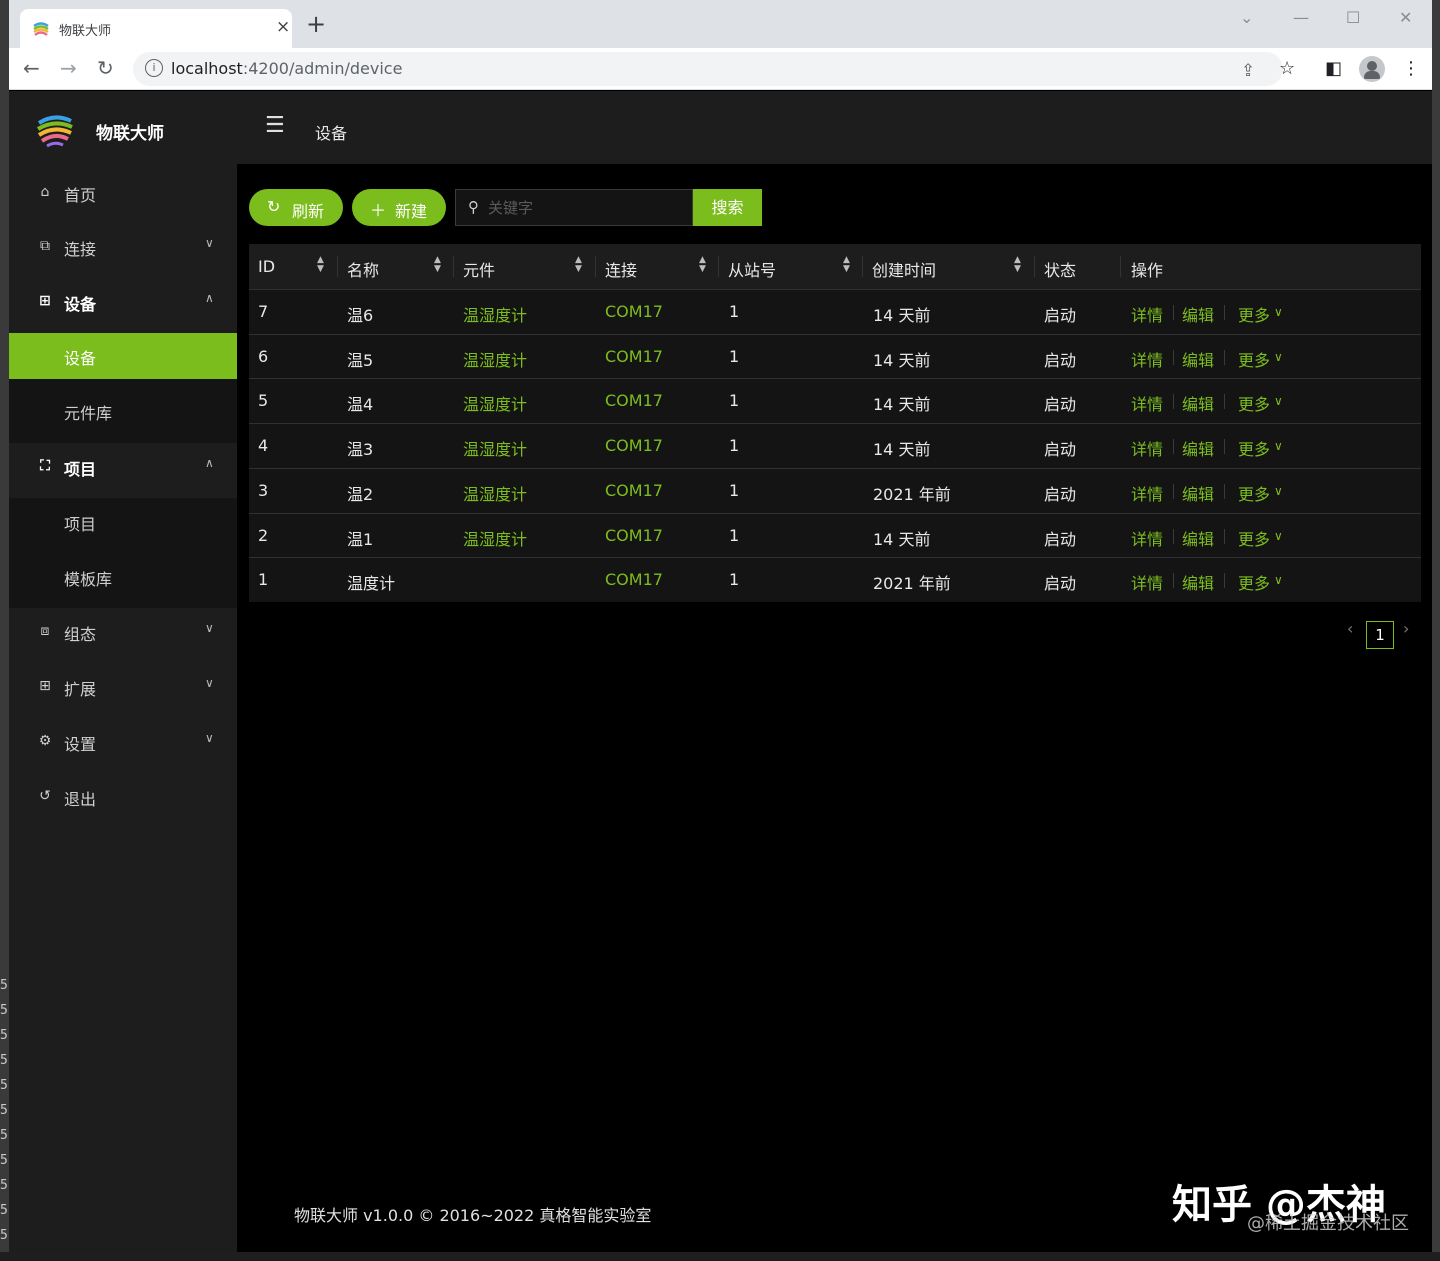 This screenshot has height=1261, width=1440. What do you see at coordinates (727, 207) in the screenshot?
I see `search-button: 搜索` at bounding box center [727, 207].